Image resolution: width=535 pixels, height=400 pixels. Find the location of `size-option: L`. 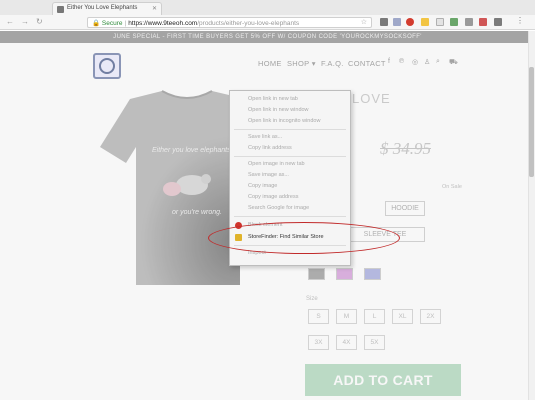

size-option: L is located at coordinates (374, 316).